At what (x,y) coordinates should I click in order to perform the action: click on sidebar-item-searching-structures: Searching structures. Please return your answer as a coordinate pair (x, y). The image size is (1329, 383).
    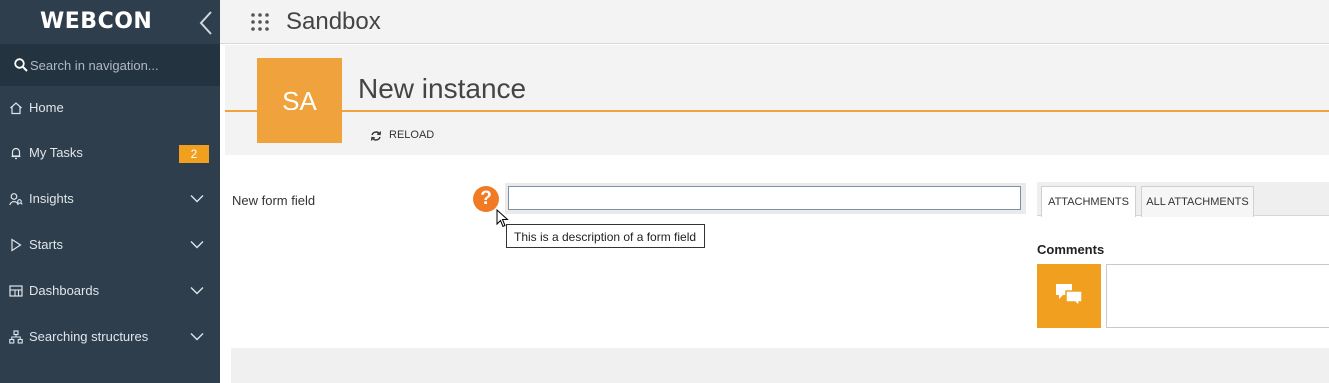
    Looking at the image, I should click on (110, 337).